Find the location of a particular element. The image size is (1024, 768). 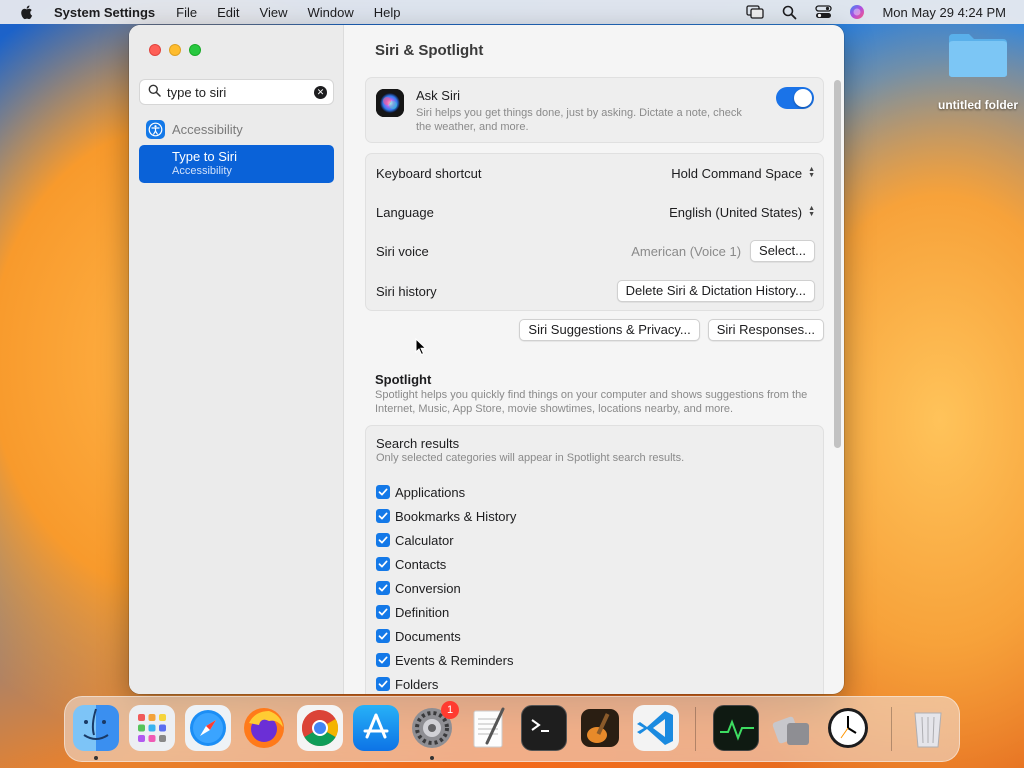

window-controls is located at coordinates (175, 50).